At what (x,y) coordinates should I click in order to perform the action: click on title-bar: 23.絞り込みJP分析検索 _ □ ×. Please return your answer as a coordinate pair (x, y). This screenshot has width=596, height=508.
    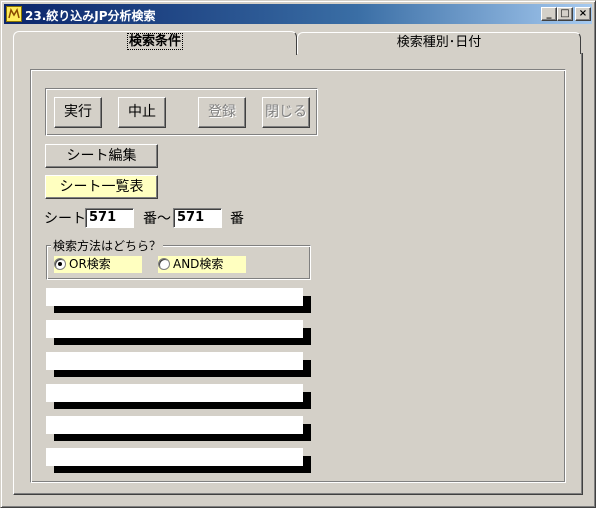
    Looking at the image, I should click on (298, 14).